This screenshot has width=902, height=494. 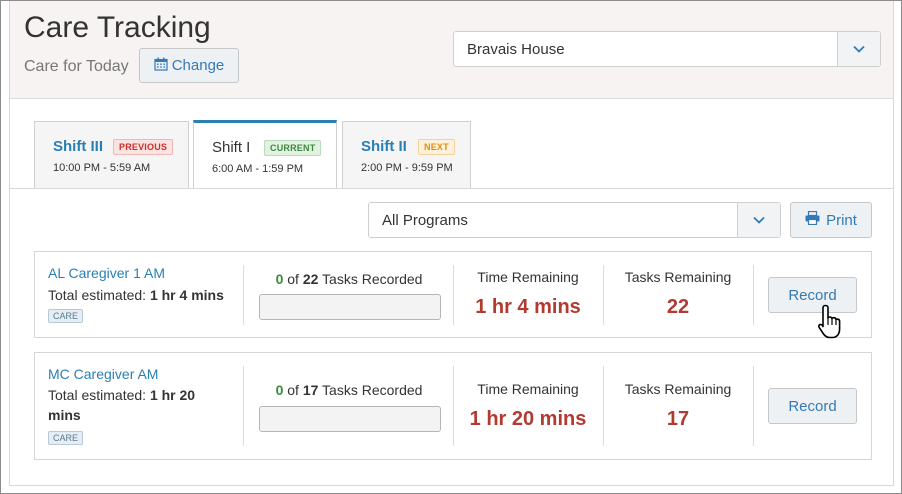 What do you see at coordinates (310, 390) in the screenshot?
I see `total-count: 17` at bounding box center [310, 390].